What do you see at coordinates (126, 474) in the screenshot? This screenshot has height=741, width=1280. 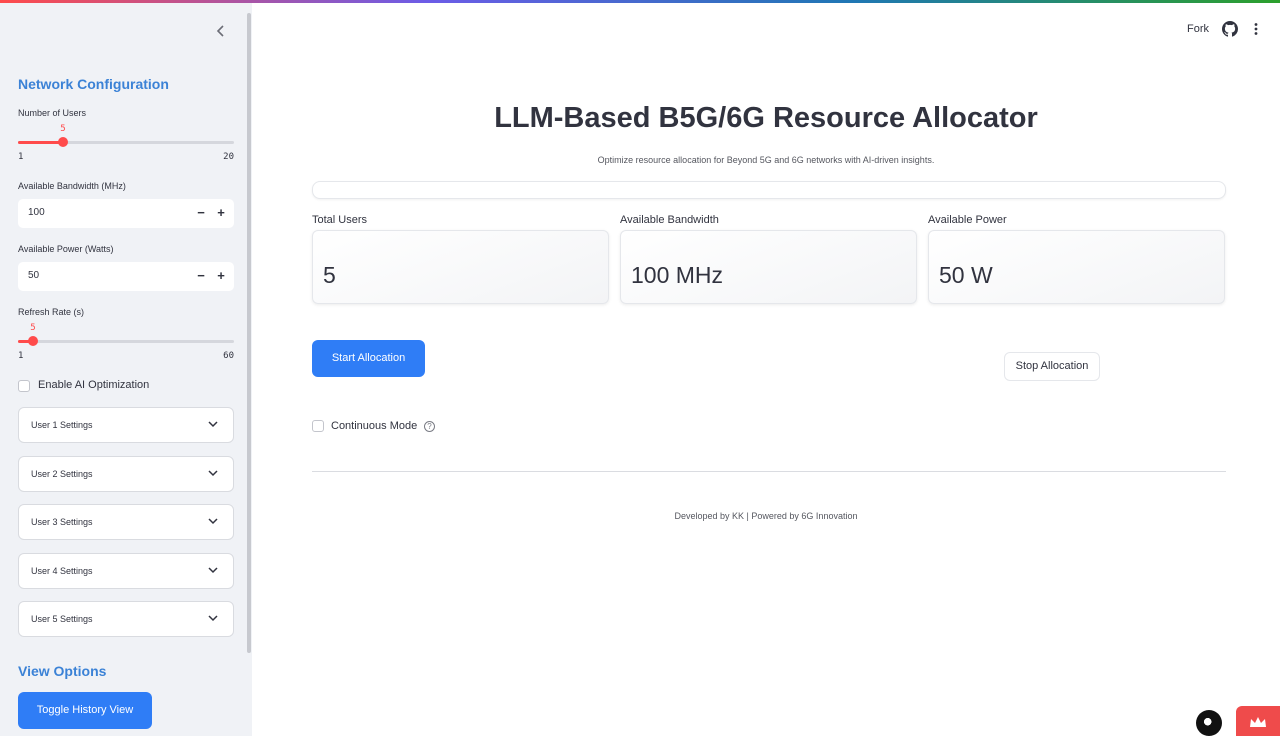 I see `user-2-settings-expander: User 2 Settings` at bounding box center [126, 474].